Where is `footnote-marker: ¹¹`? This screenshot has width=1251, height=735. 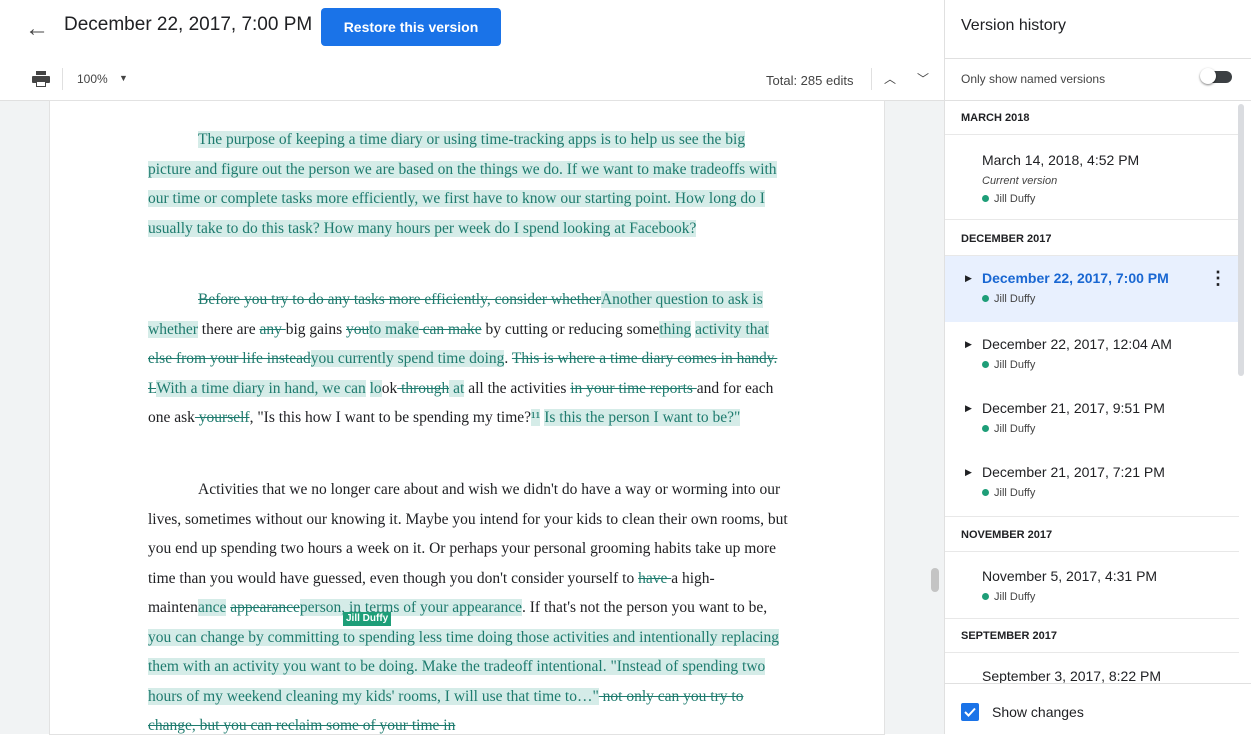 footnote-marker: ¹¹ is located at coordinates (536, 417).